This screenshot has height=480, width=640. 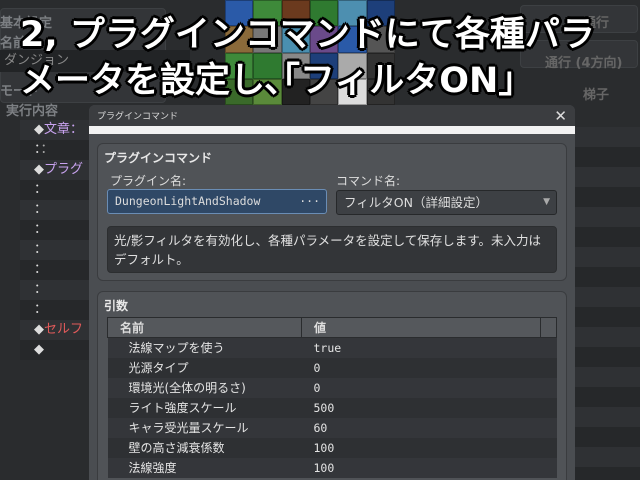 I want to click on list-background, so click(x=607, y=303).